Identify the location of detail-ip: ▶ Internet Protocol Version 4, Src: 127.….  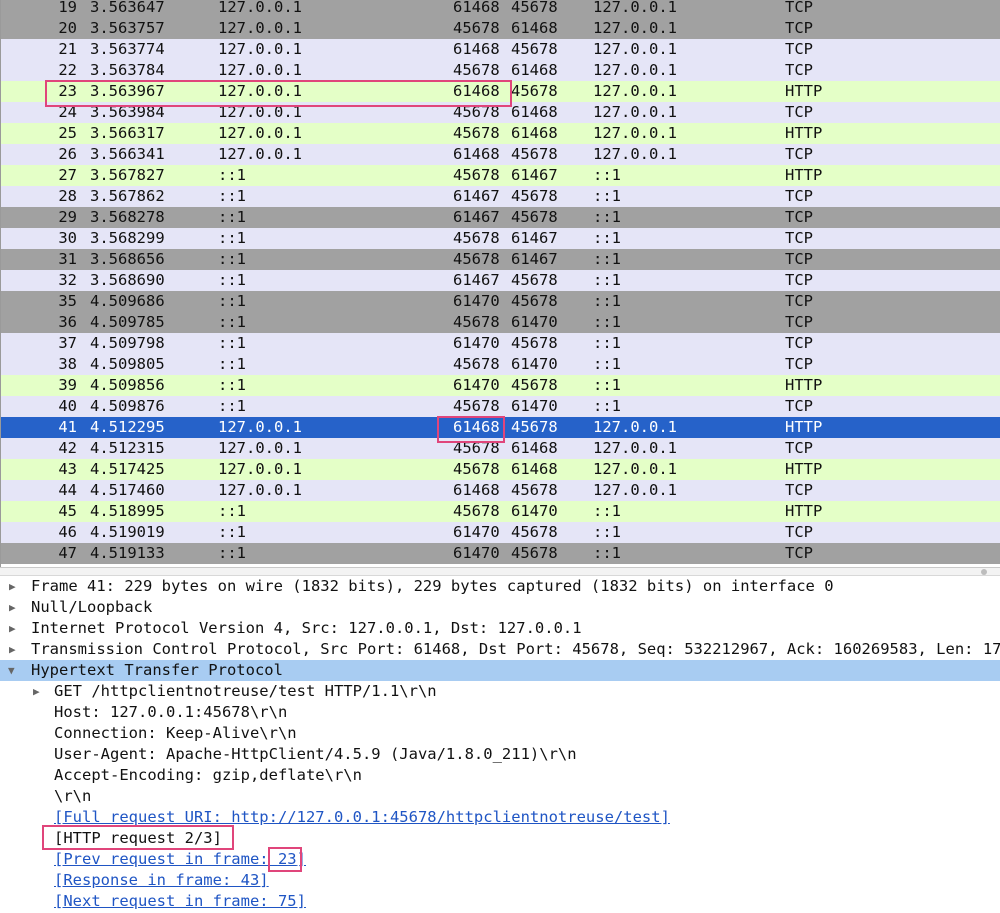
(500, 628).